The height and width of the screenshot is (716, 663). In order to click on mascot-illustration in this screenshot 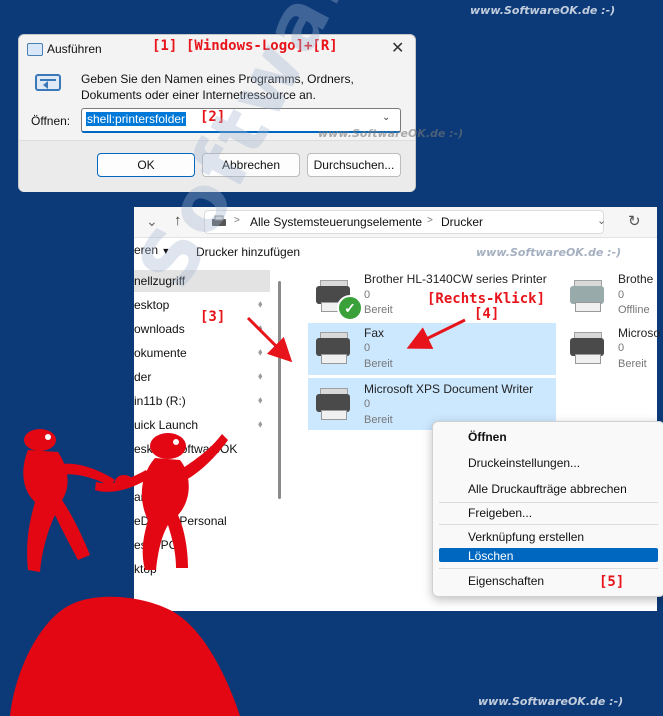, I will do `click(125, 572)`.